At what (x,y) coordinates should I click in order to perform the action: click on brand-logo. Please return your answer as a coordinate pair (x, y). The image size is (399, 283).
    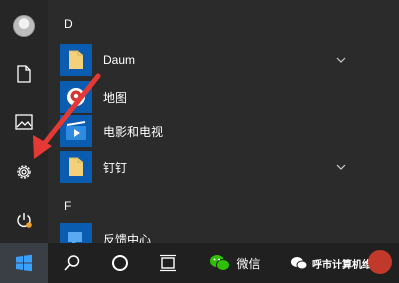
    Looking at the image, I should click on (380, 262).